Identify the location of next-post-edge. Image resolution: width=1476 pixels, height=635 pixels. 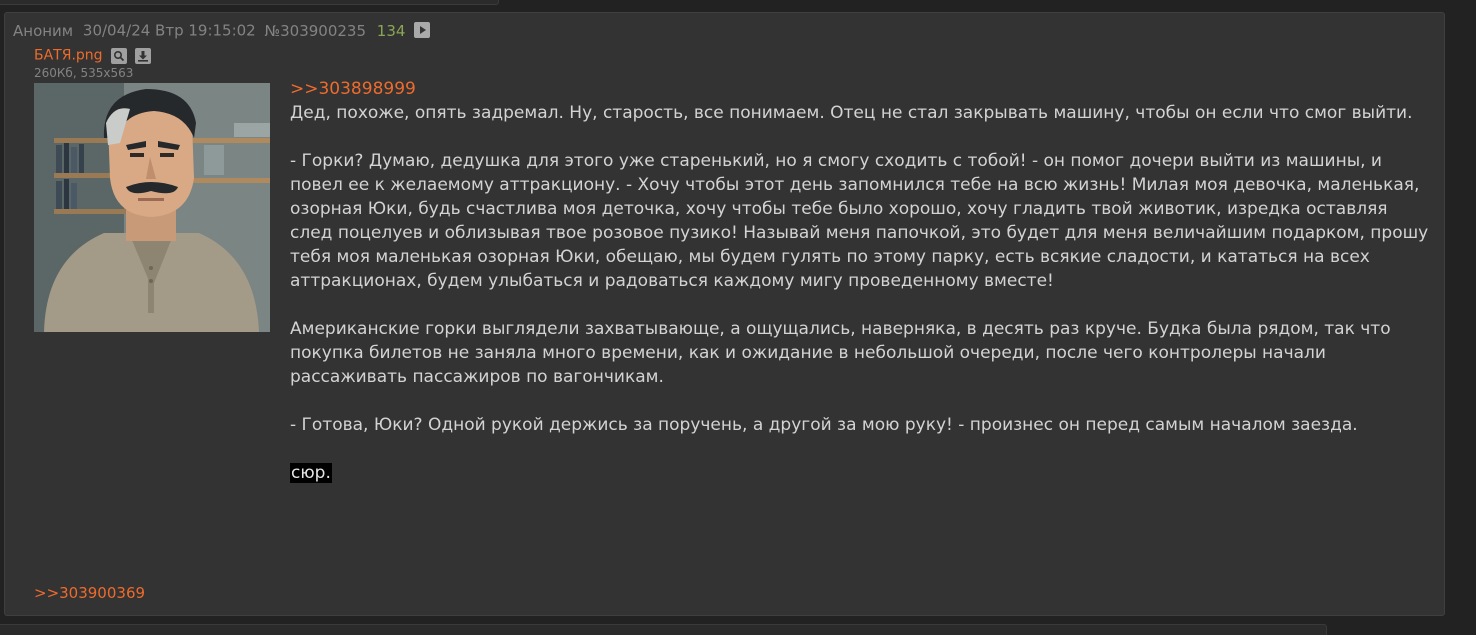
(663, 629).